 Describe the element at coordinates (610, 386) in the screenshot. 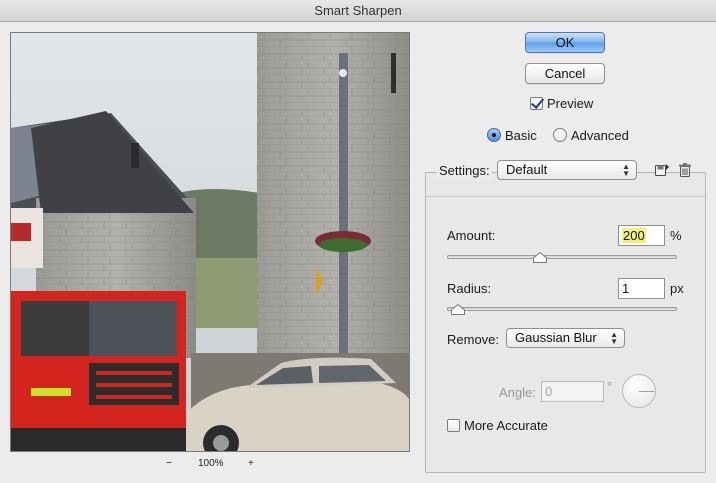

I see `angle-unit: °` at that location.